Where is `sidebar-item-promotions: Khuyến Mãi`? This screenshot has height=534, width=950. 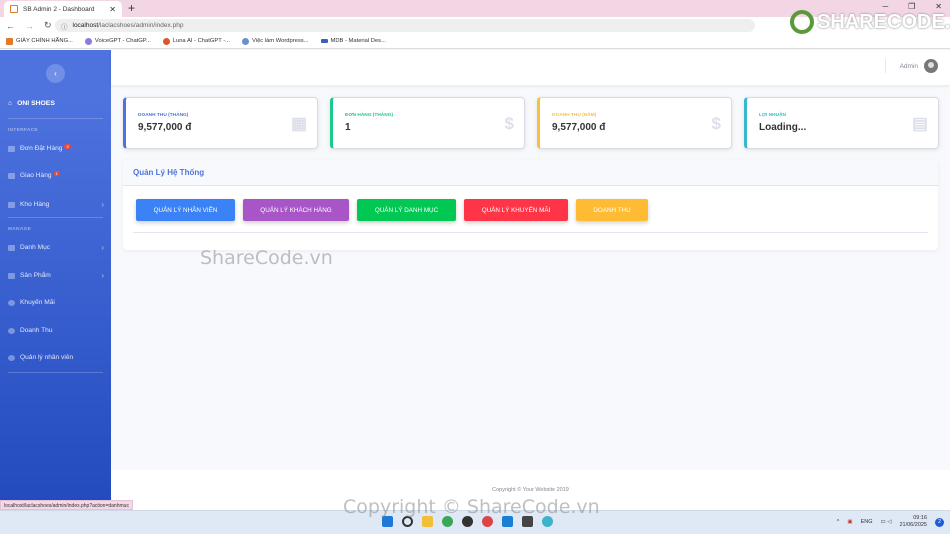 sidebar-item-promotions: Khuyến Mãi is located at coordinates (56, 302).